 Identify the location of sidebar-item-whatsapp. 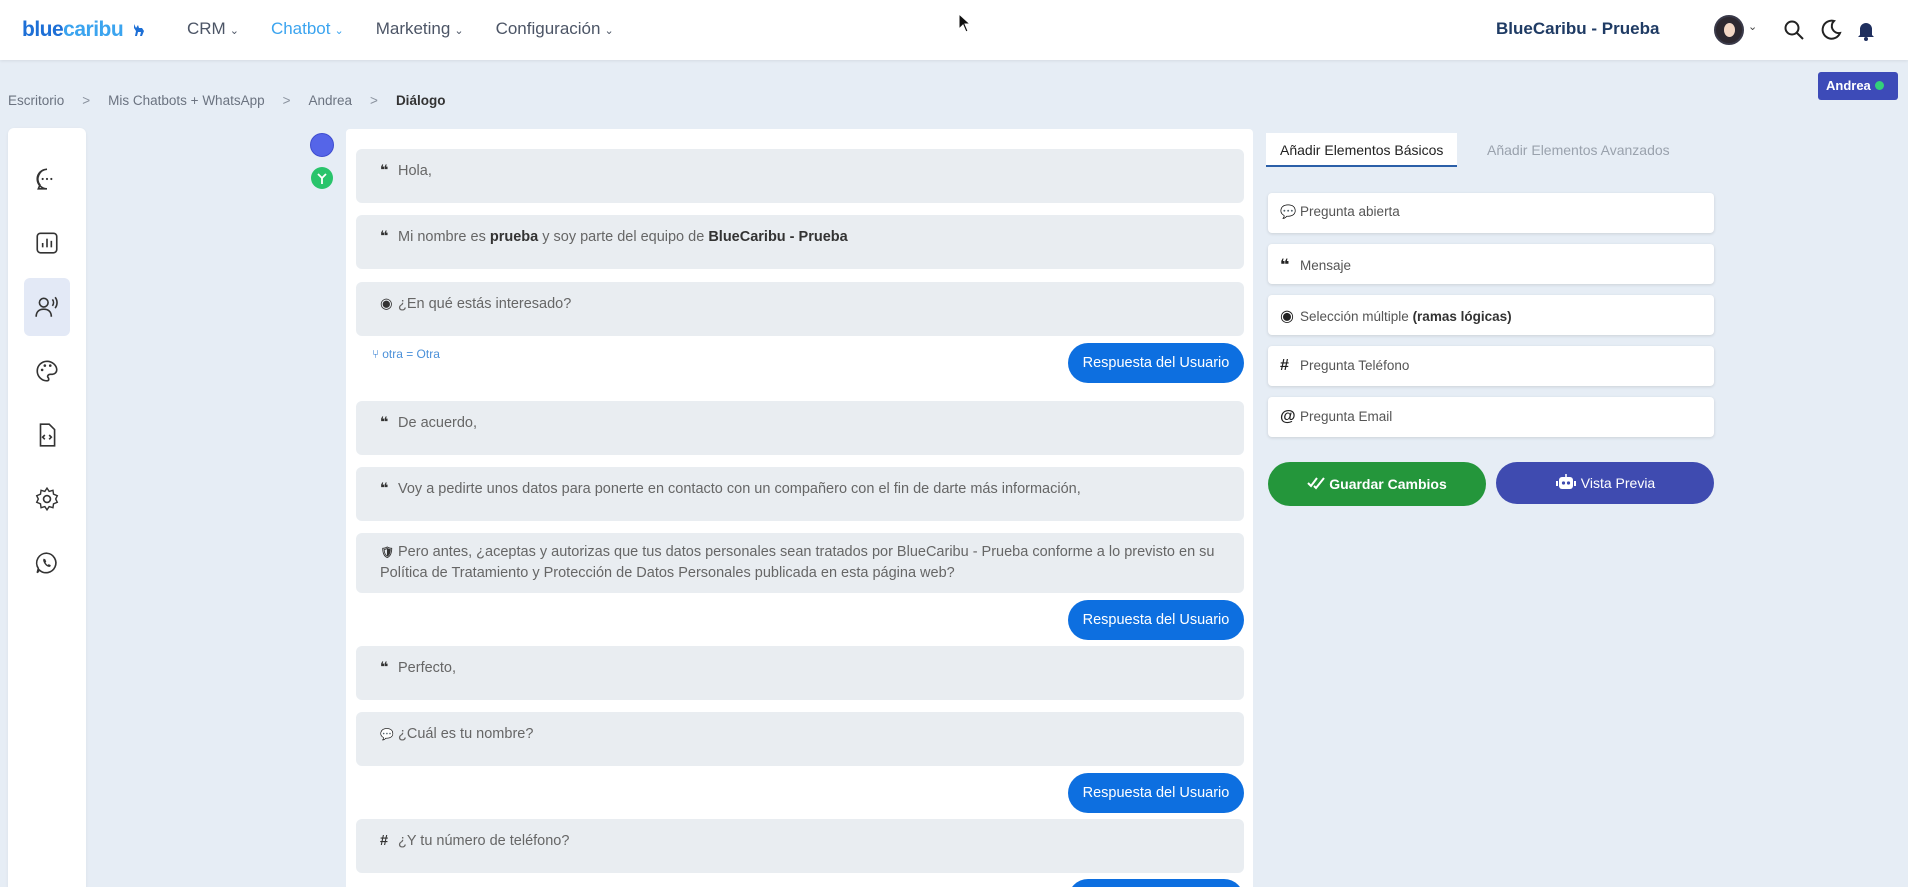
(47, 563).